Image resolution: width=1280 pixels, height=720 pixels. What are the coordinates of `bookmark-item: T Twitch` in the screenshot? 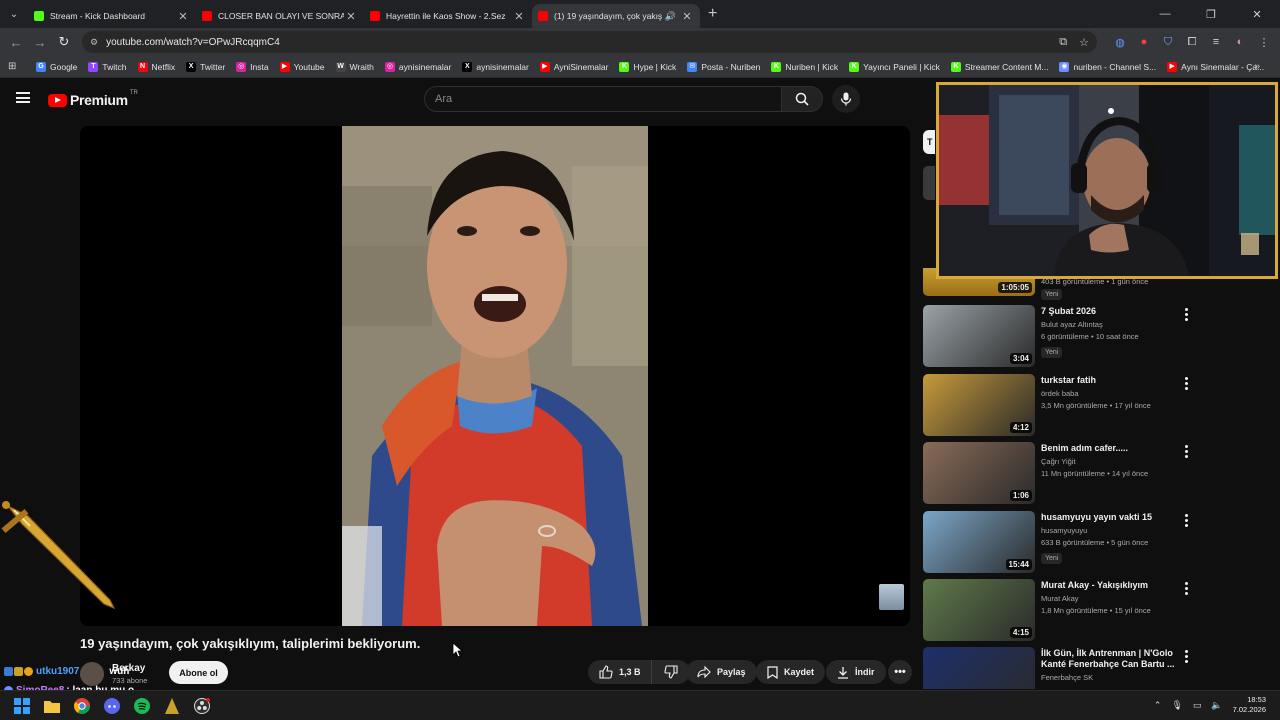 It's located at (107, 66).